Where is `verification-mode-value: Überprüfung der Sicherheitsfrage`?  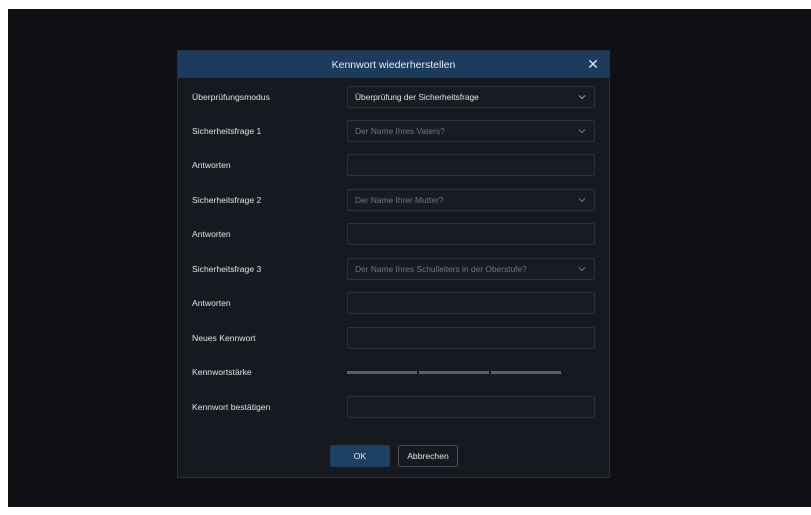 verification-mode-value: Überprüfung der Sicherheitsfrage is located at coordinates (417, 97).